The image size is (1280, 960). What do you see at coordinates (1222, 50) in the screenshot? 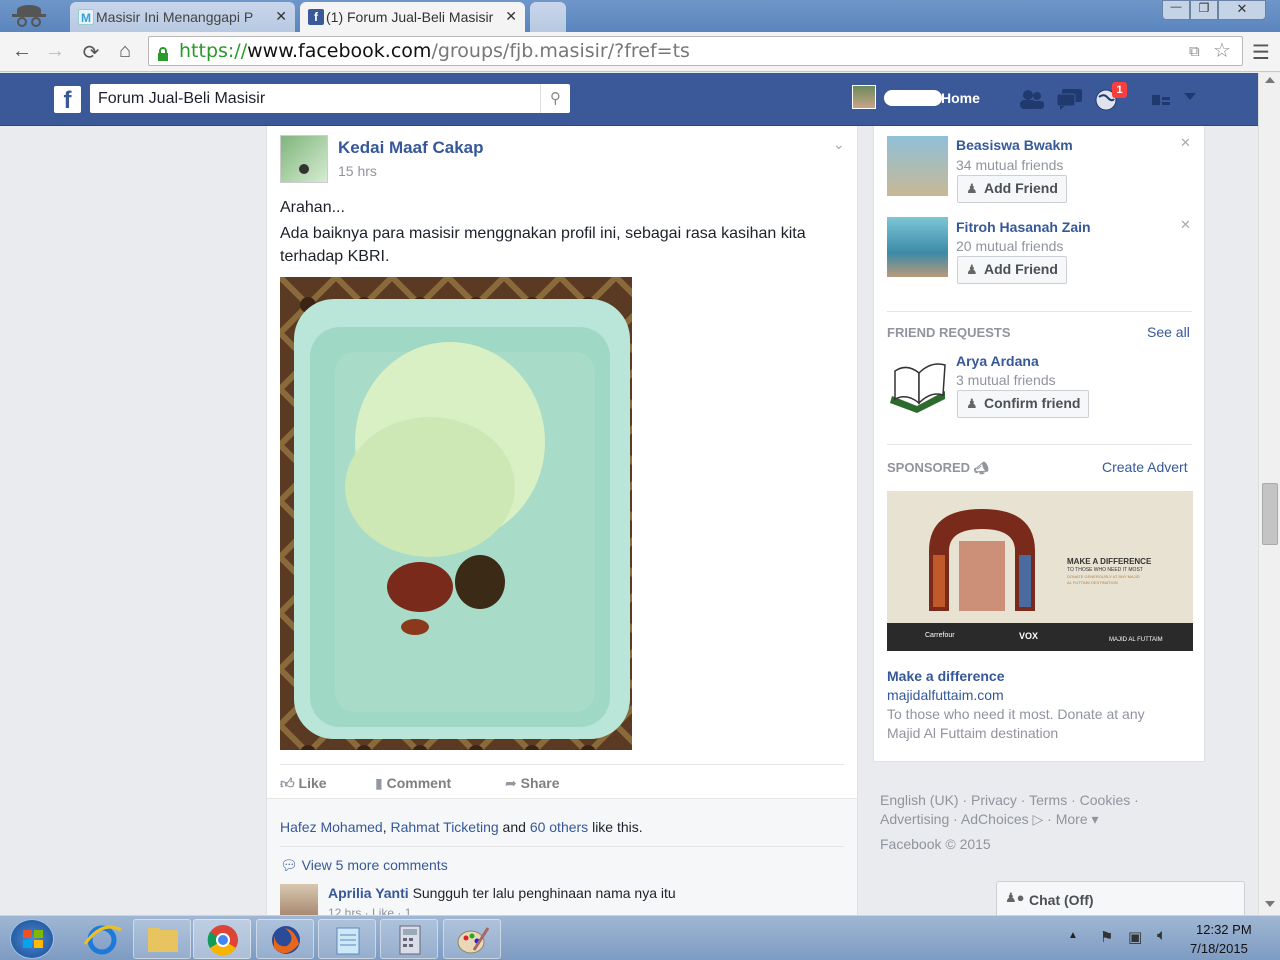
I see `bookmark-star-icon: ☆` at bounding box center [1222, 50].